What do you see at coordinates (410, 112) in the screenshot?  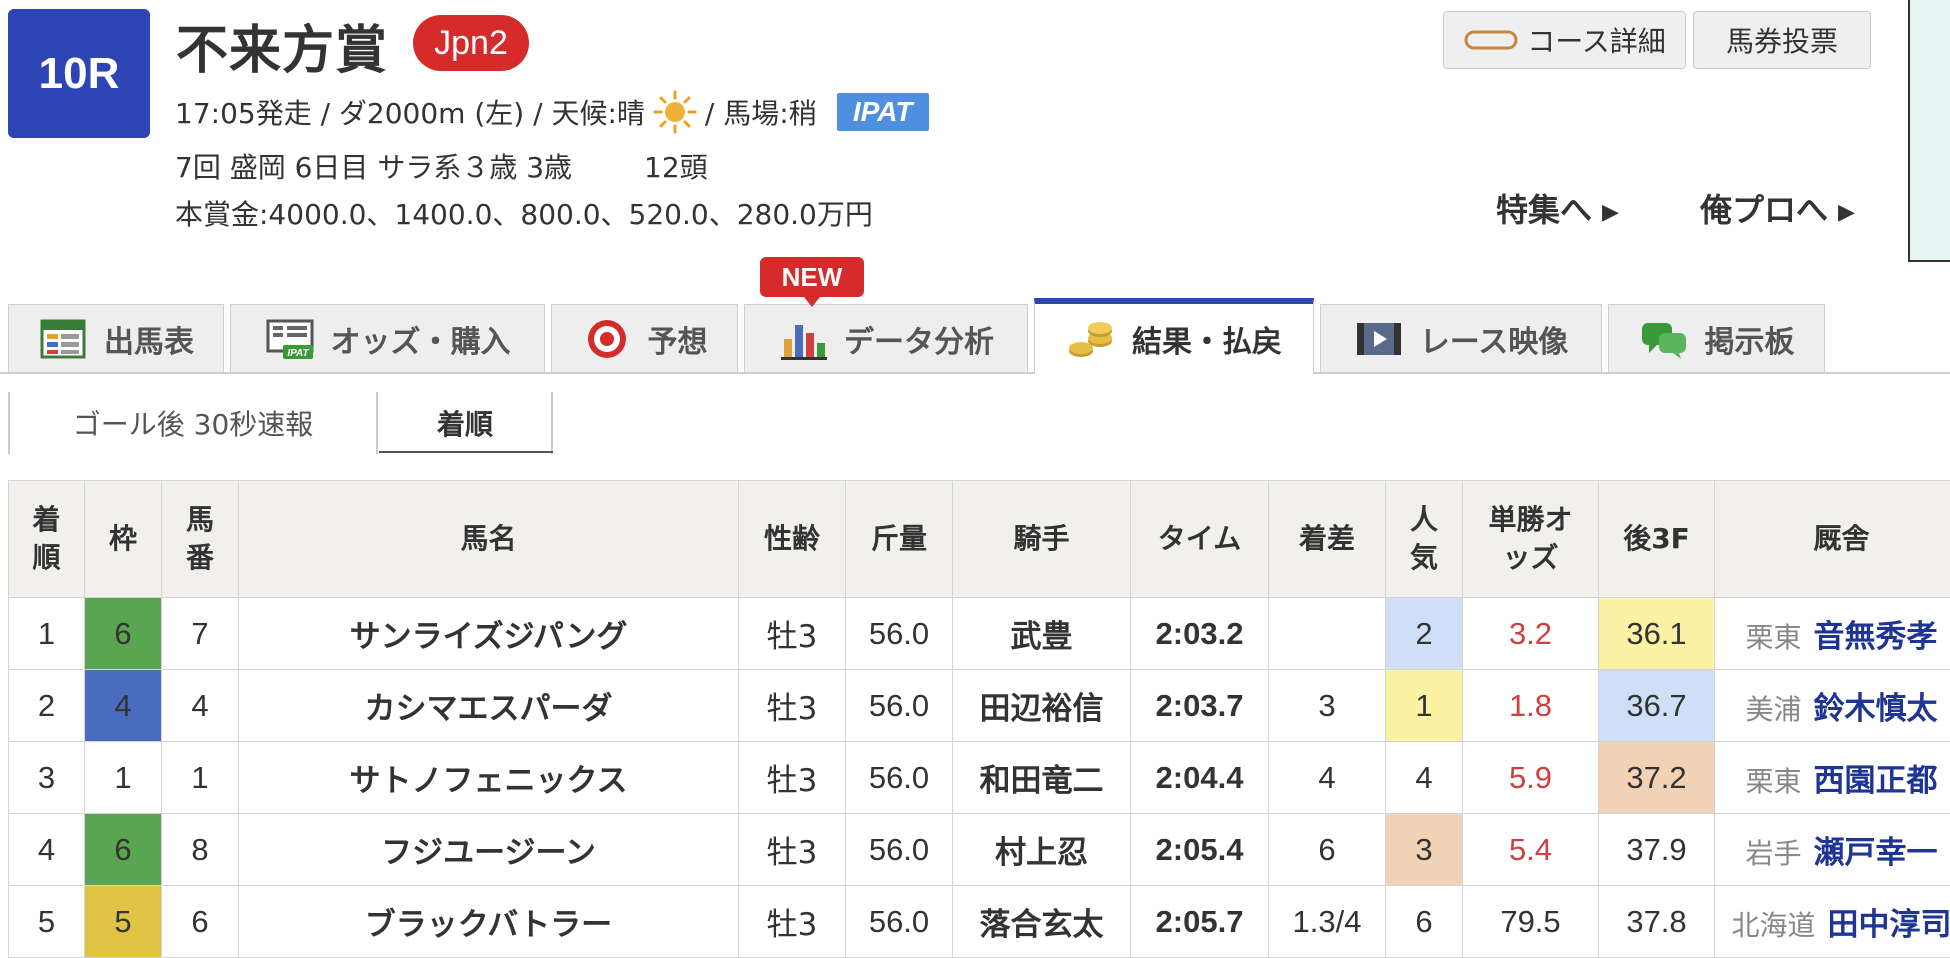 I see `race-start-course-weather: 17:05発走 / ダ2000m (左) / 天候:晴` at bounding box center [410, 112].